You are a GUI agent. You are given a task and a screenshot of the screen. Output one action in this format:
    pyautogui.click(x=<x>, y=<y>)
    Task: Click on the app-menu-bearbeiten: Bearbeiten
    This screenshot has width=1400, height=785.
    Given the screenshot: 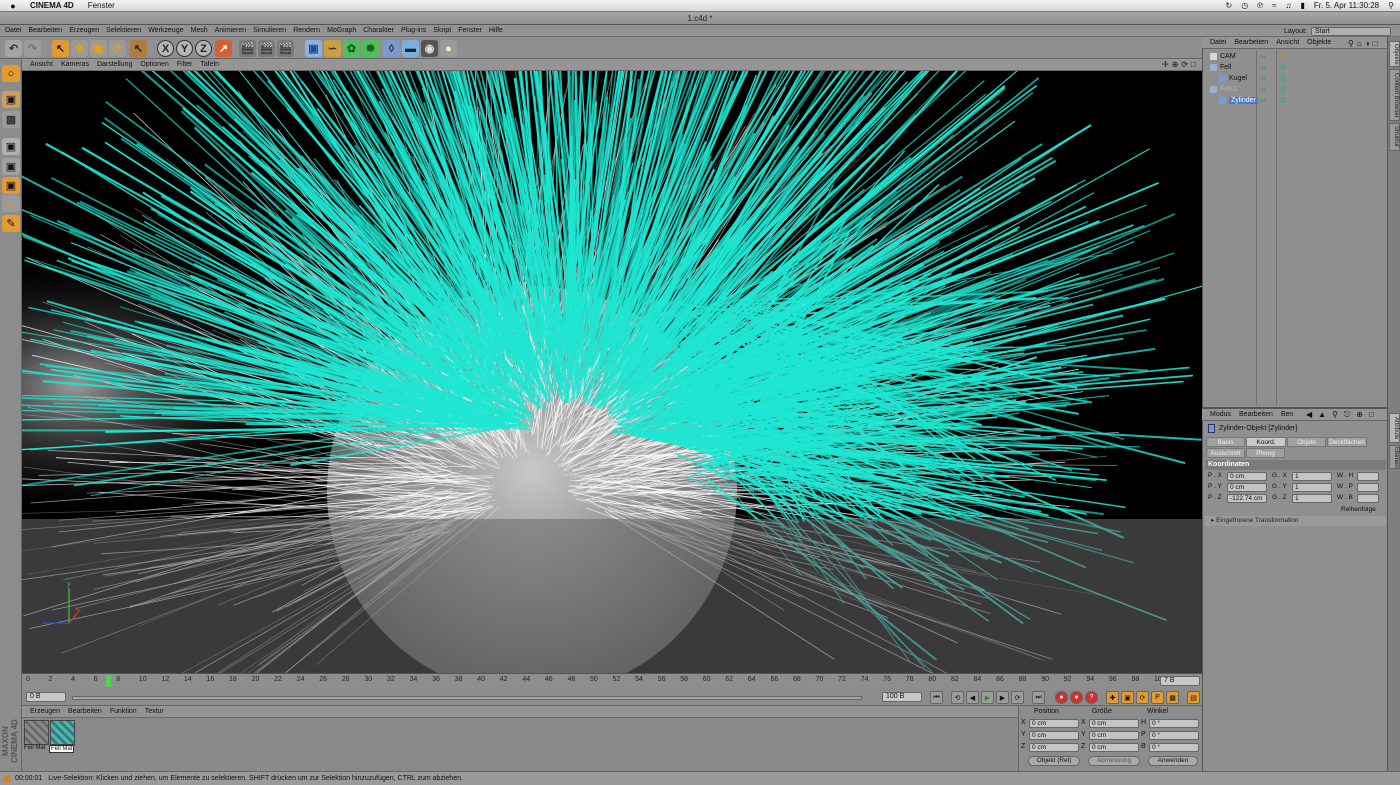 What is the action you would take?
    pyautogui.click(x=45, y=30)
    